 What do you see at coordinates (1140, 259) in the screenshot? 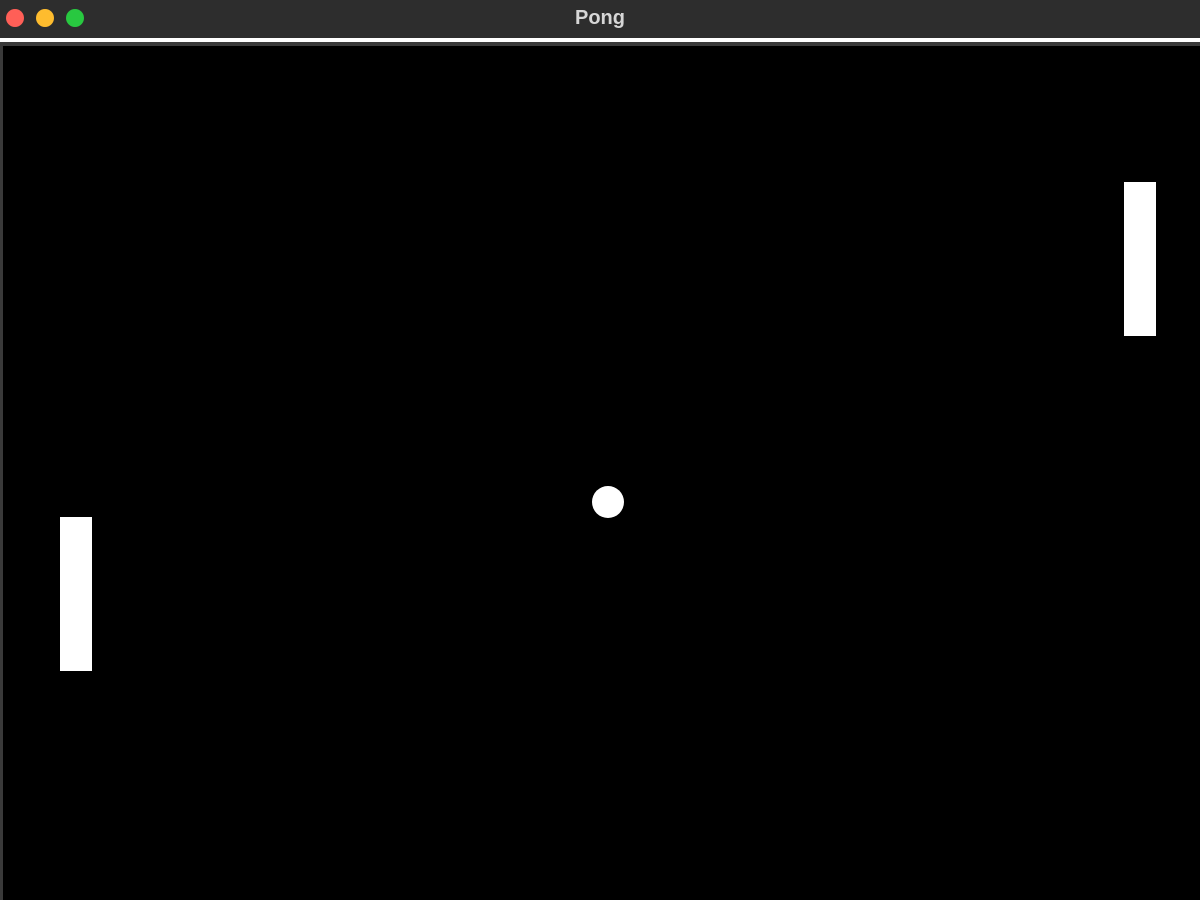
I see `right-paddle` at bounding box center [1140, 259].